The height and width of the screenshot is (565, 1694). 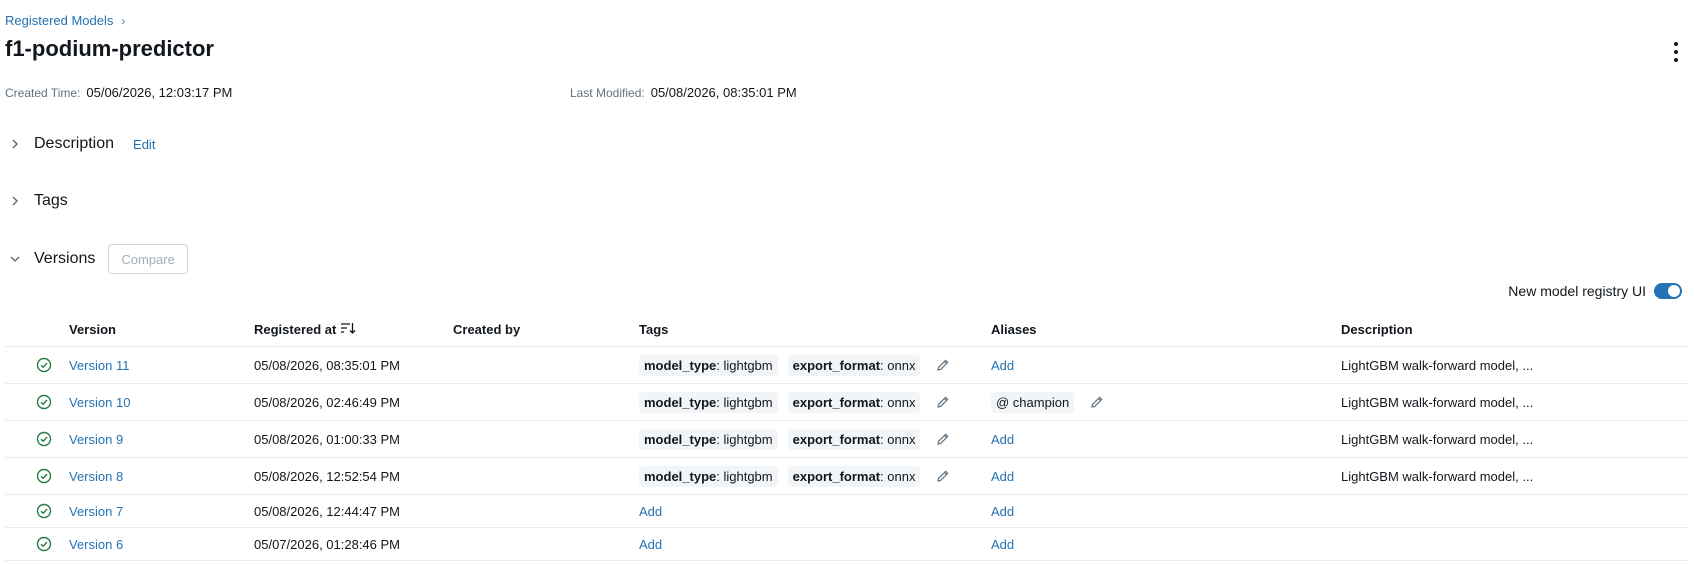 I want to click on created-time: Created Time: 05/06/2026, 12:03:17 PM, so click(x=118, y=92).